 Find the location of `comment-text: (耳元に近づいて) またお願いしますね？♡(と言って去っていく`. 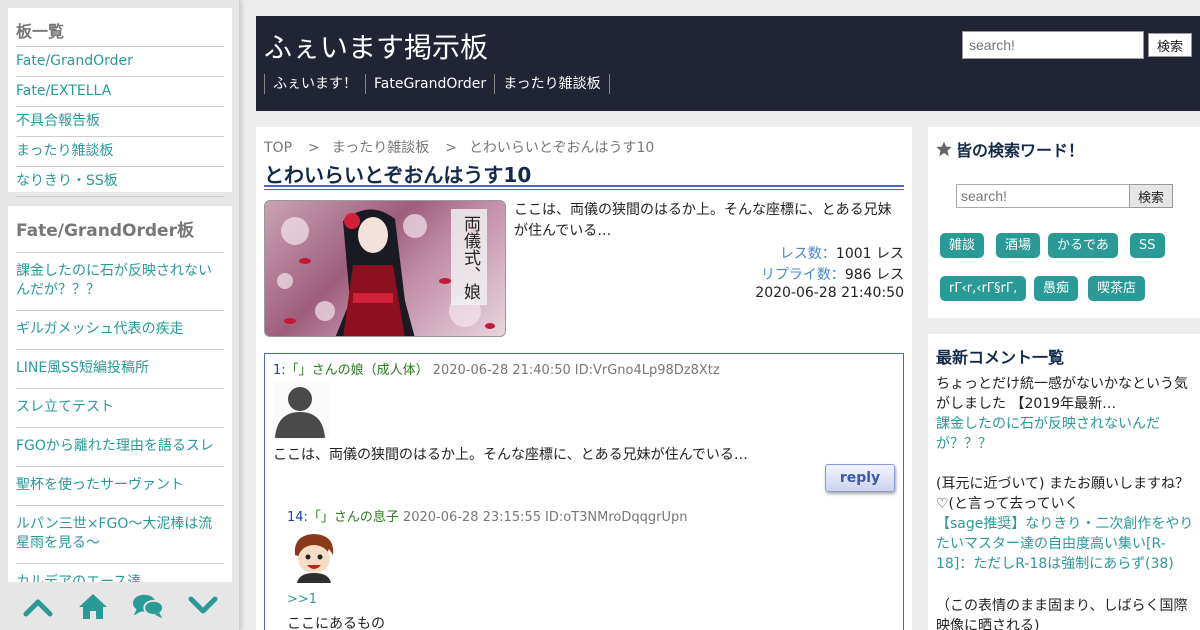

comment-text: (耳元に近づいて) またお願いしますね？♡(と言って去っていく is located at coordinates (1062, 494).